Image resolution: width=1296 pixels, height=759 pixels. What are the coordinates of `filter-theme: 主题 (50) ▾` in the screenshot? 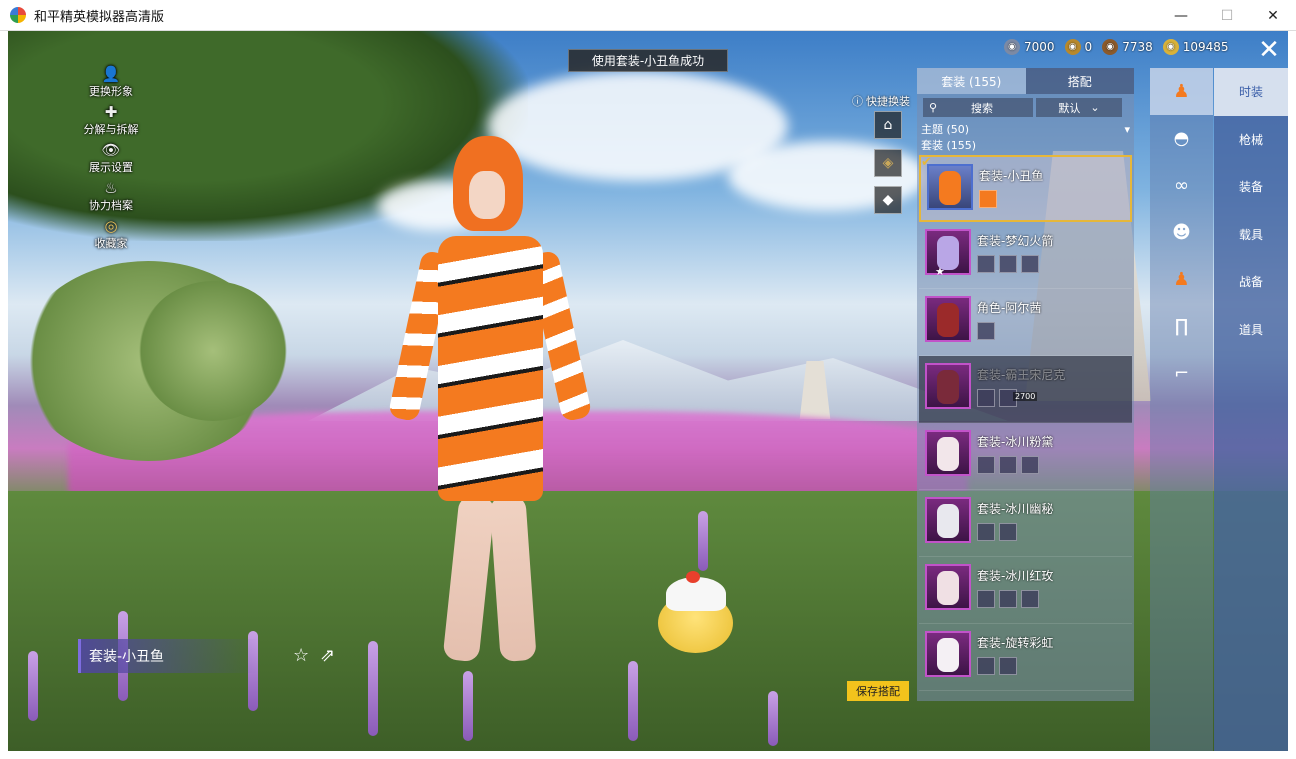 It's located at (1025, 129).